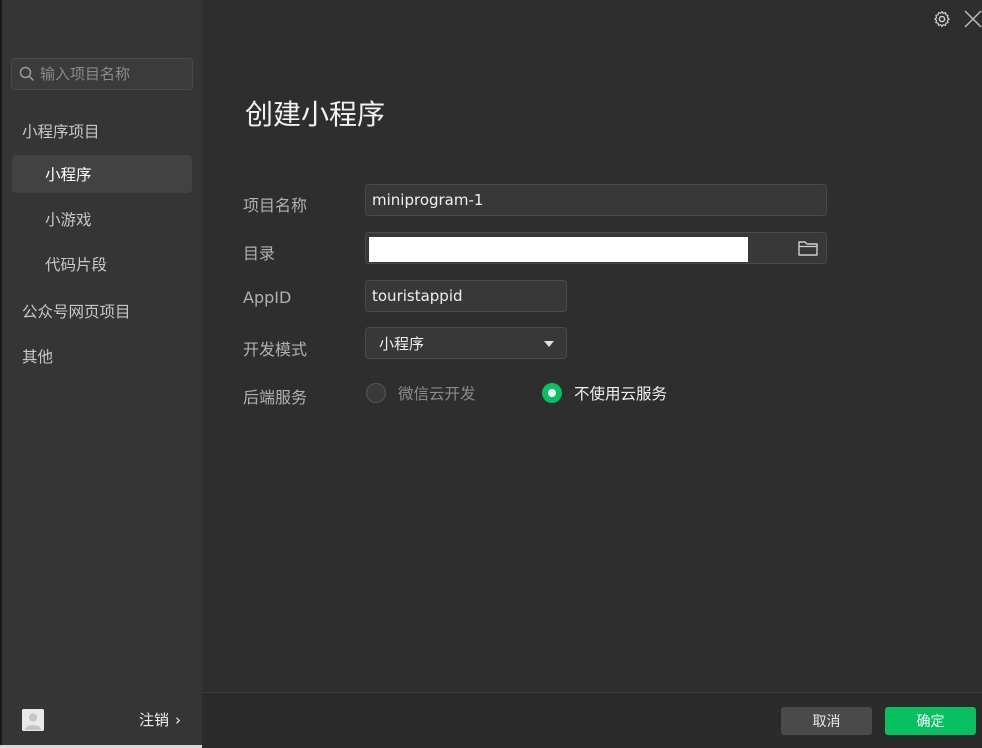 The image size is (982, 748). I want to click on search-box, so click(102, 74).